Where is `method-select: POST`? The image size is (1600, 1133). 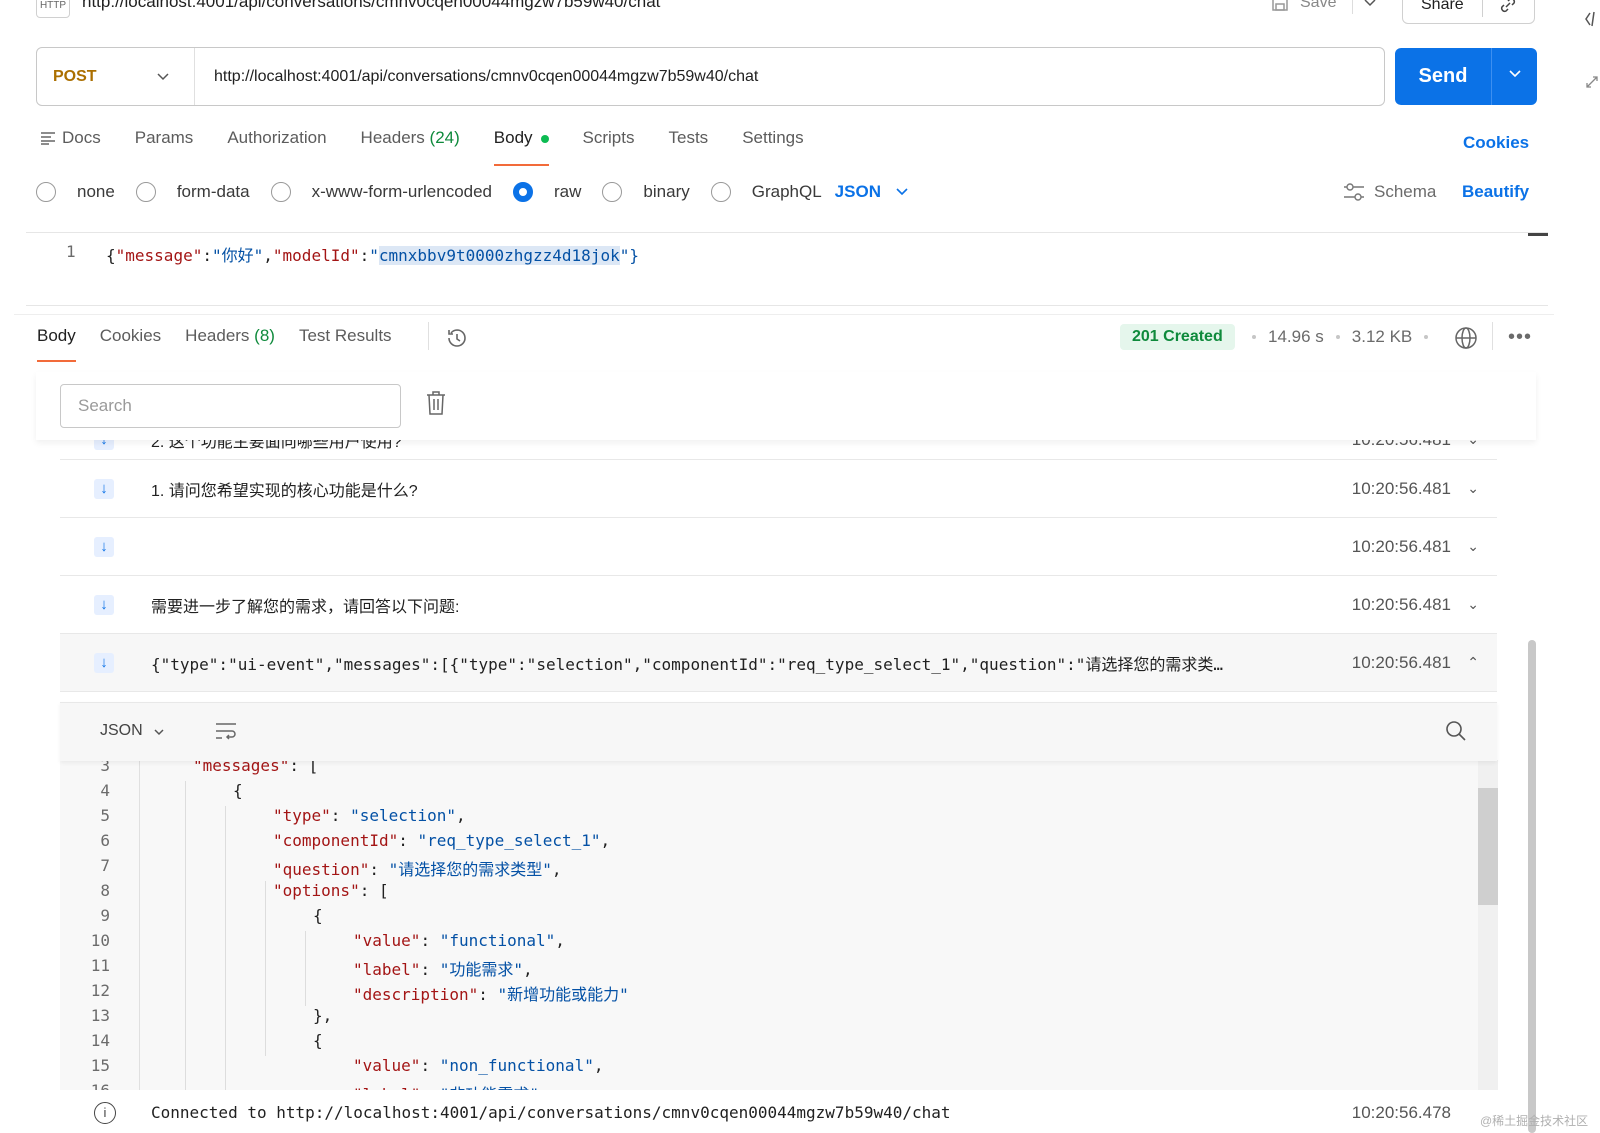
method-select: POST is located at coordinates (116, 76).